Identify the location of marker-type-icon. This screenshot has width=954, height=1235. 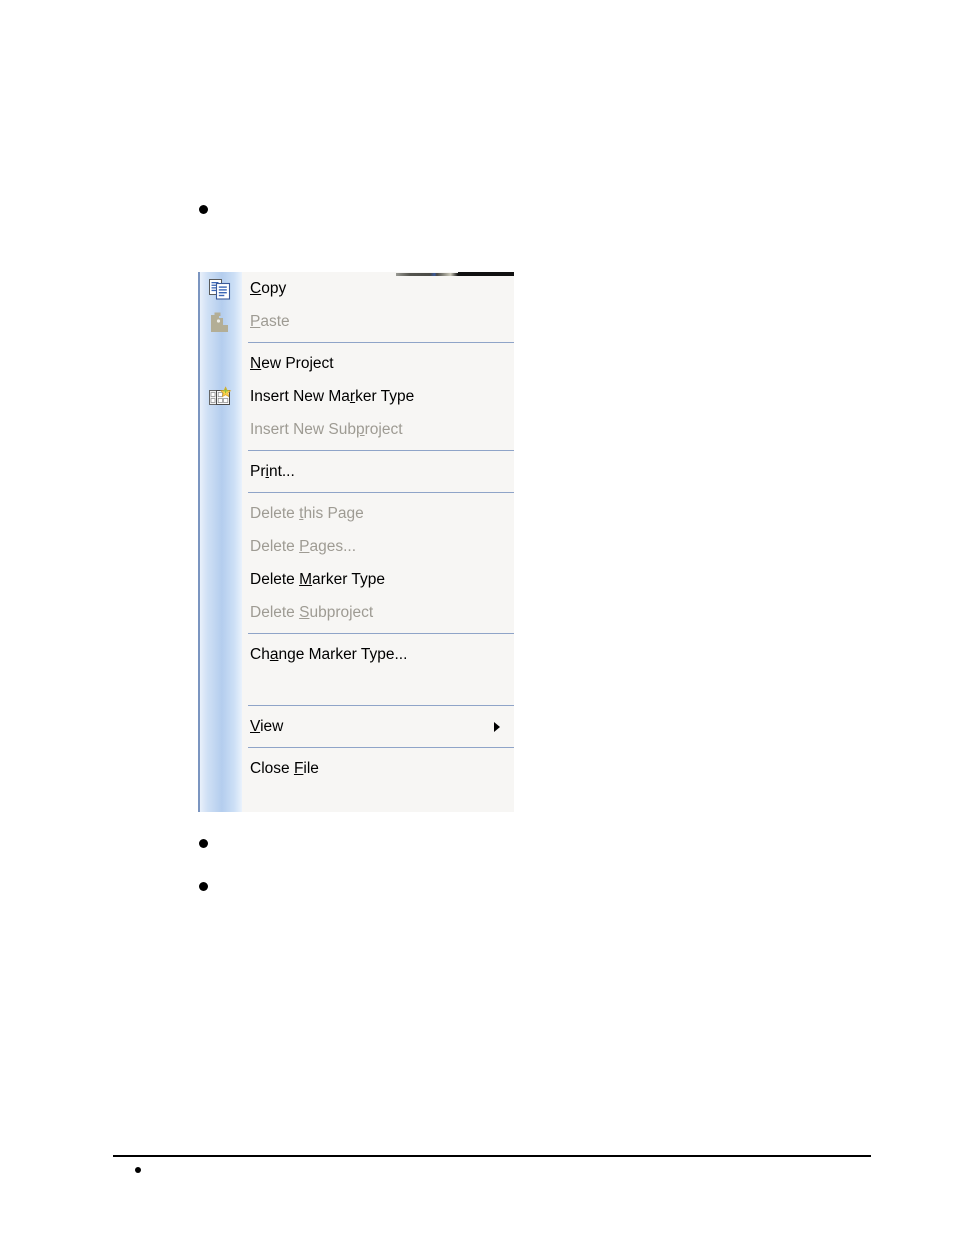
(220, 395).